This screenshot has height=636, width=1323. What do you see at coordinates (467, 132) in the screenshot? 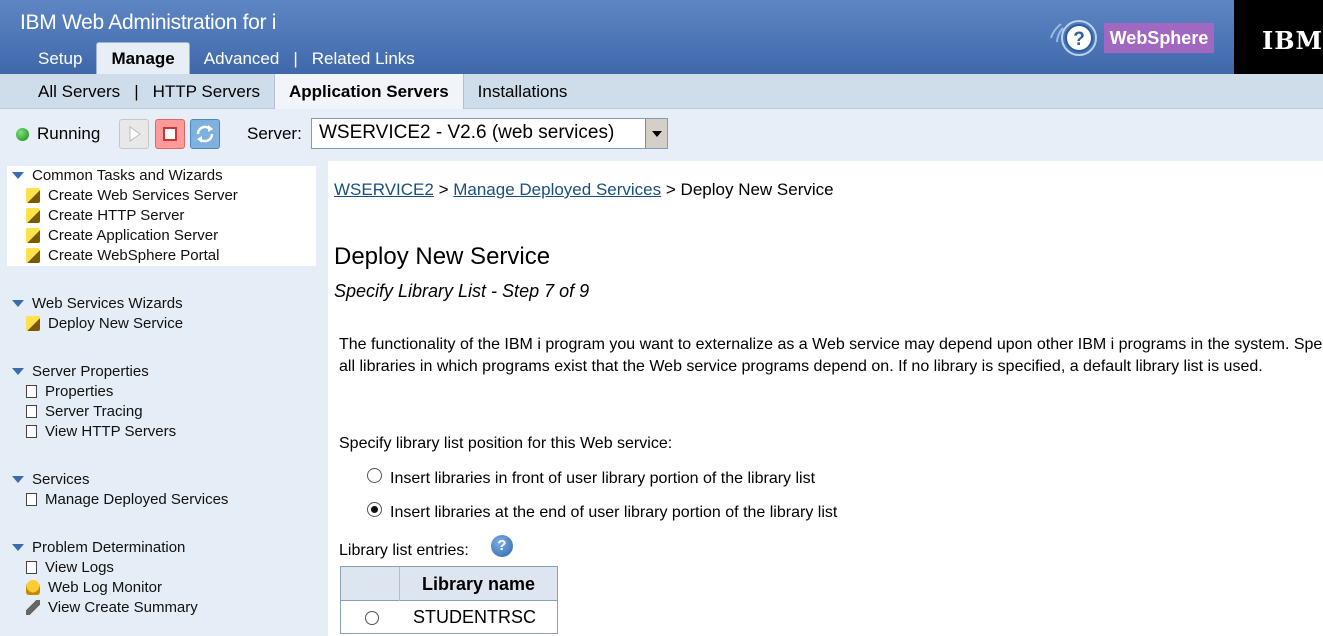
I see `server-select-value: WSERVICE2 - V2.6 (web services)` at bounding box center [467, 132].